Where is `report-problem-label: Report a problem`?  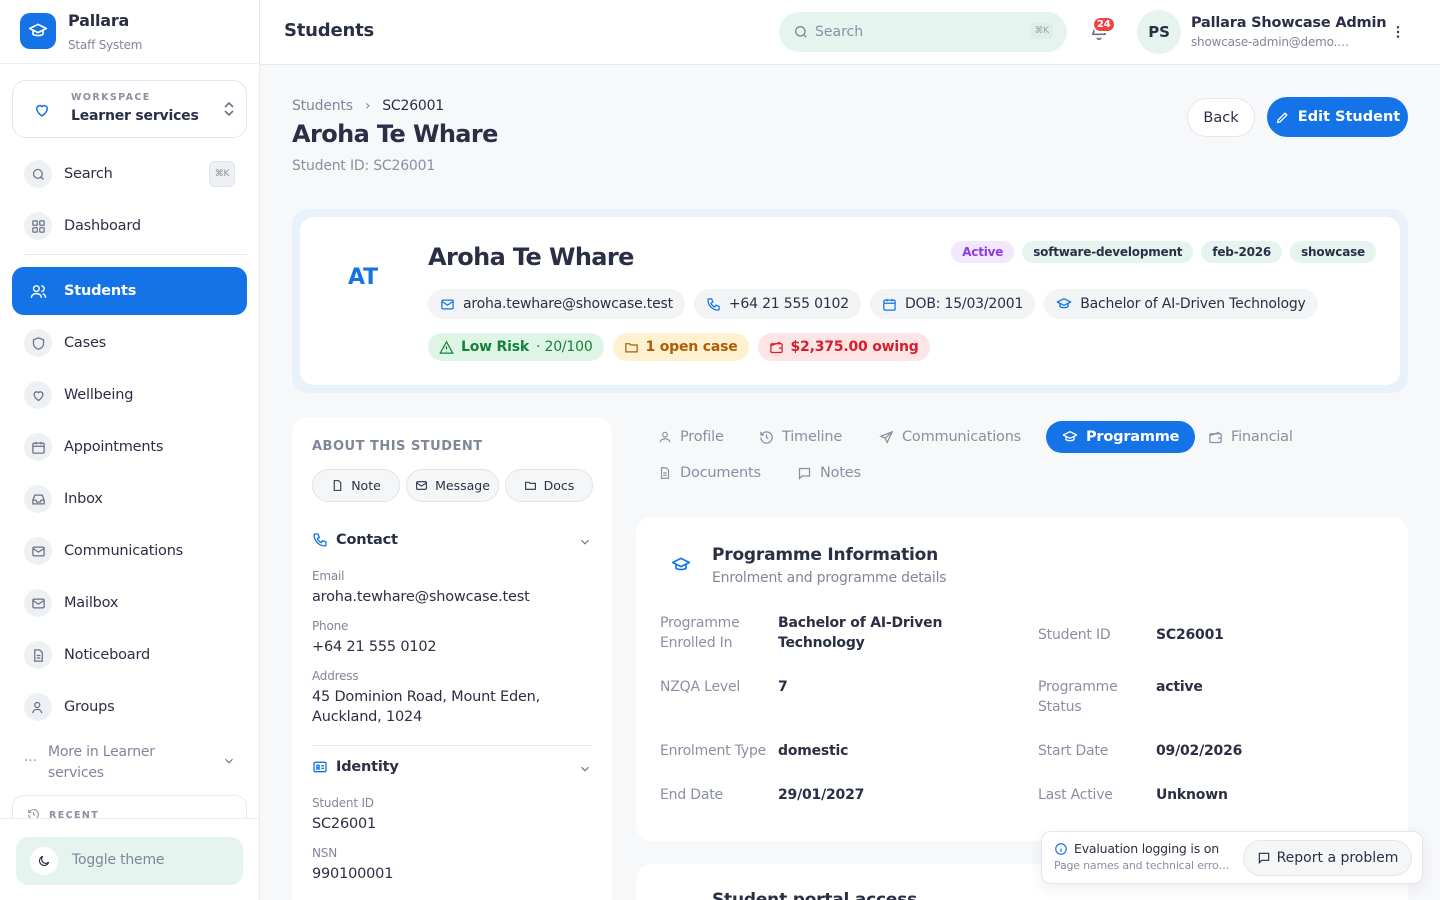
report-problem-label: Report a problem is located at coordinates (1337, 858).